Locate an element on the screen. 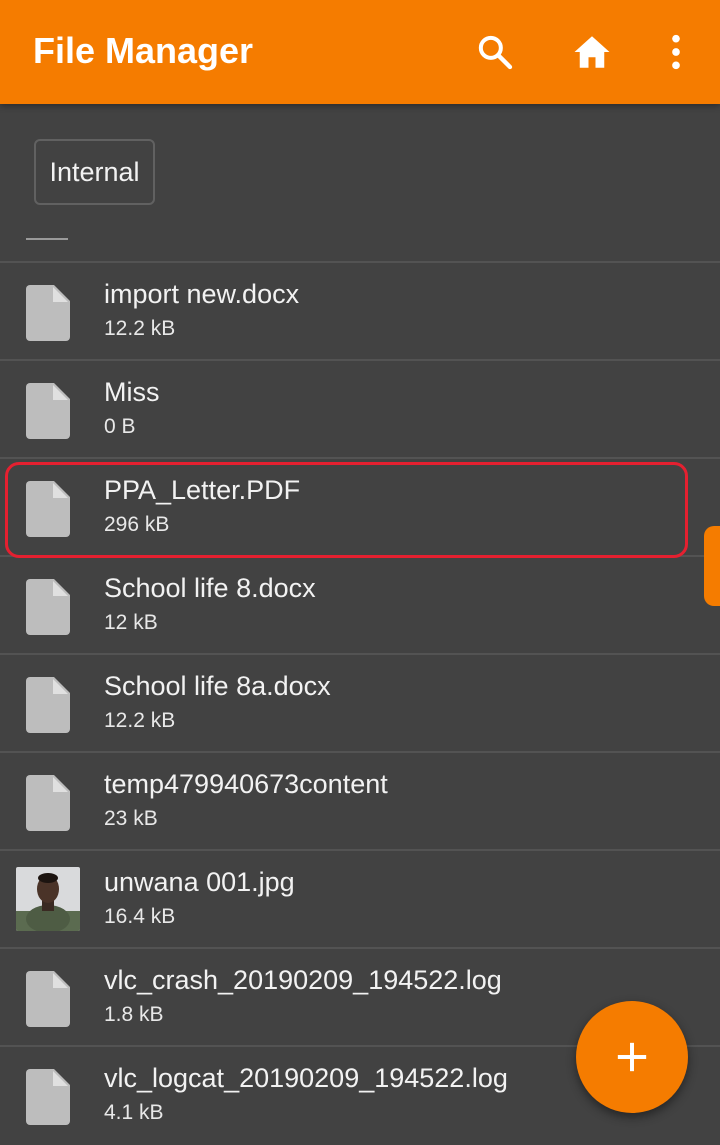 The width and height of the screenshot is (720, 1145). file-row: School life 8a.docx 12.2 kB is located at coordinates (360, 702).